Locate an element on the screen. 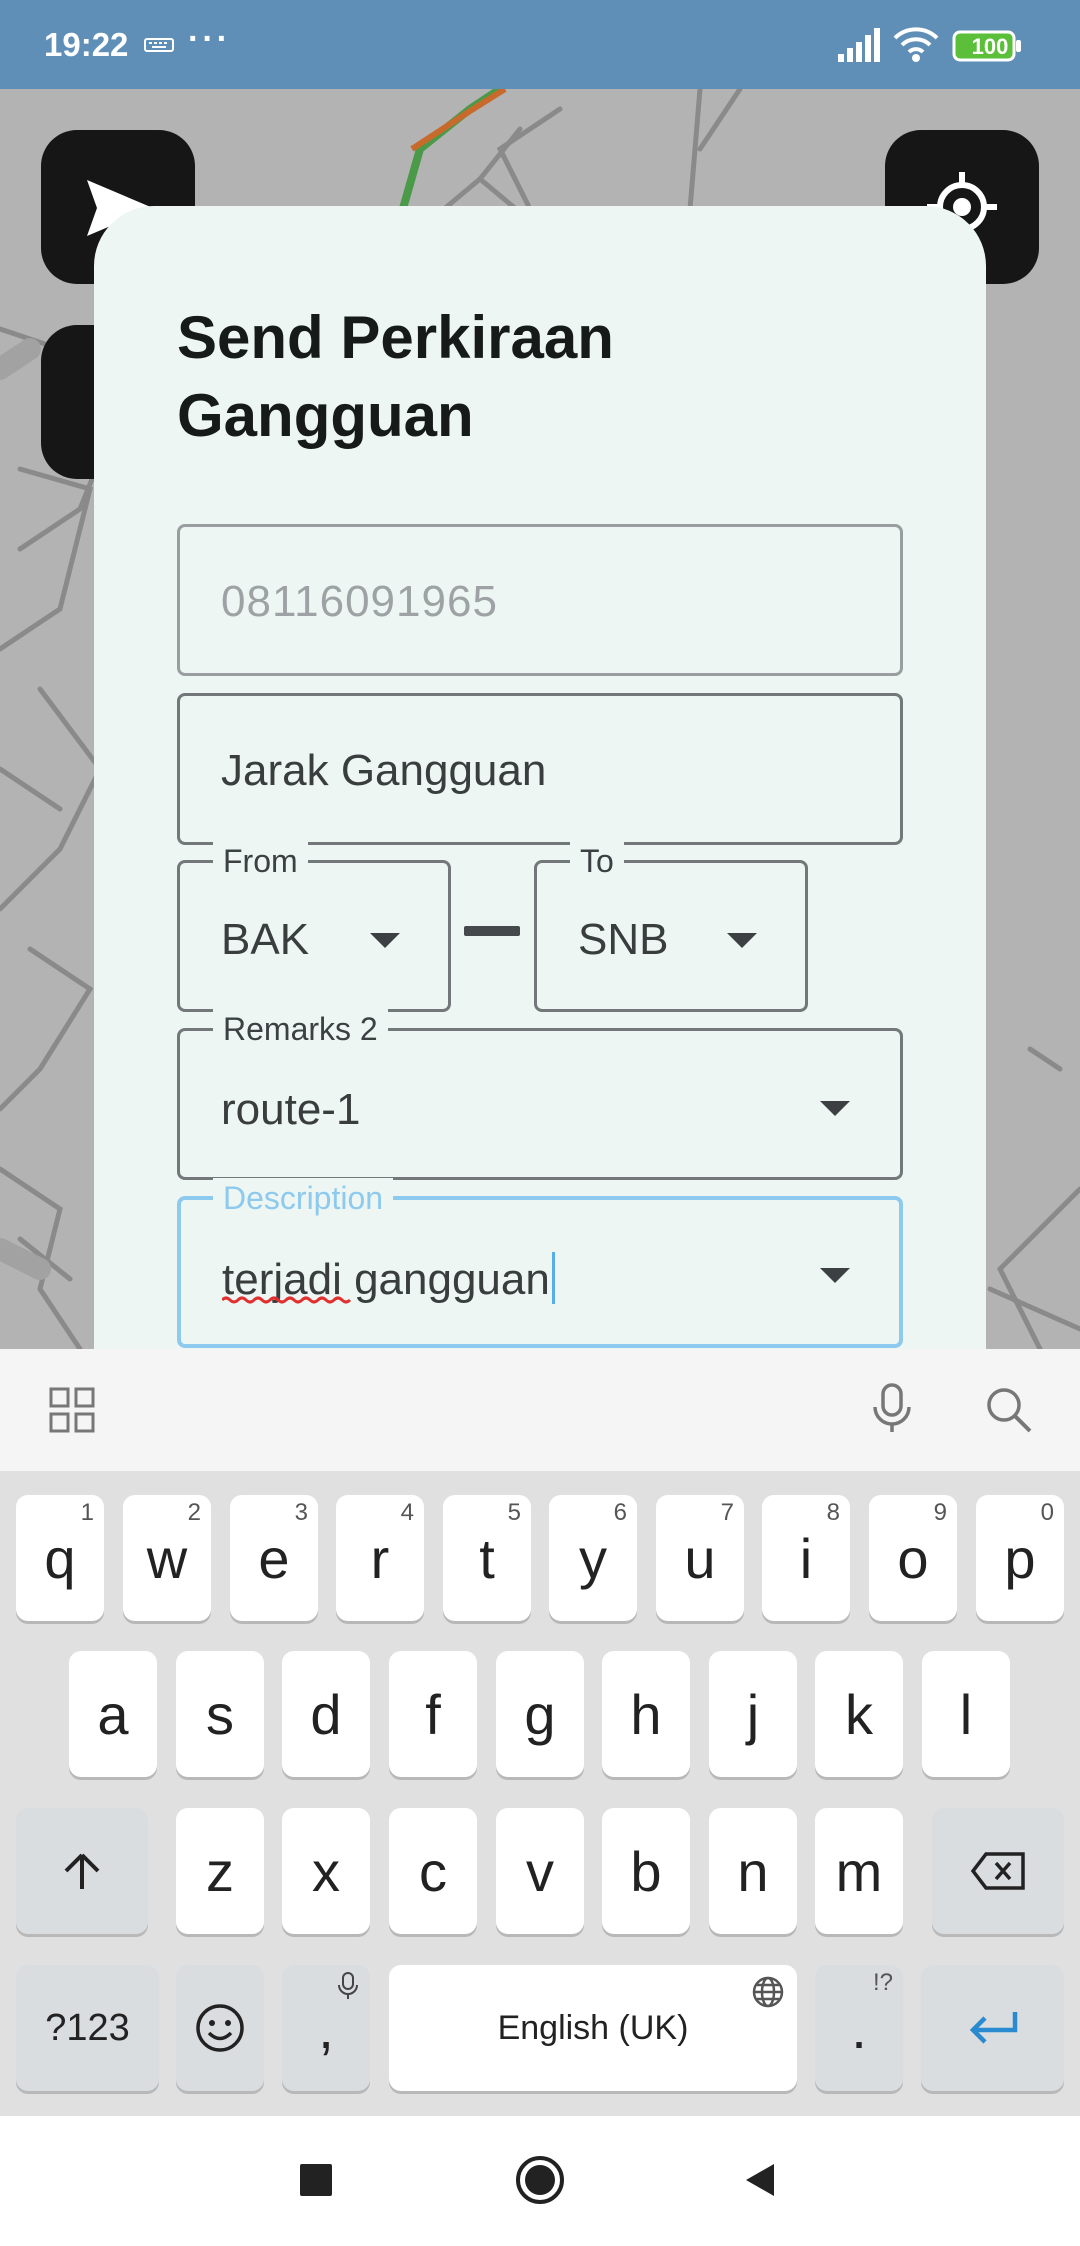 Image resolution: width=1080 pixels, height=2246 pixels. signal-icon is located at coordinates (859, 45).